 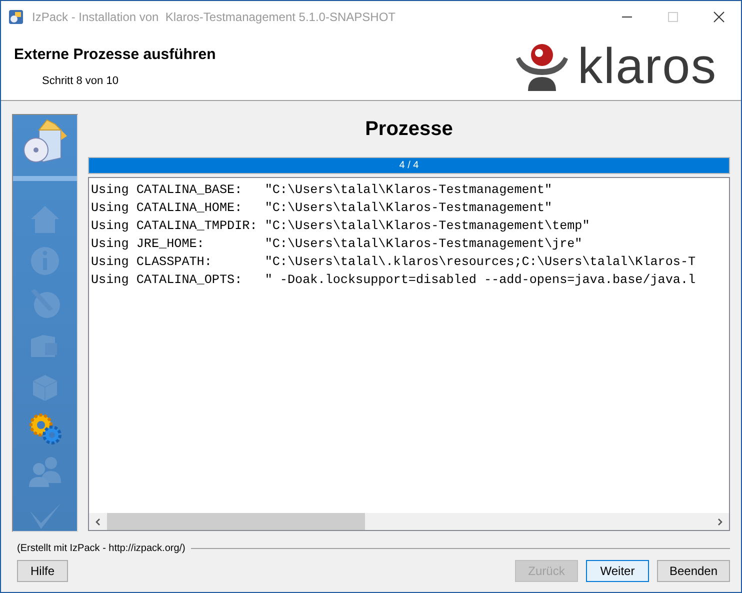 I want to click on credit-text: (Erstellt mit IzPack - http://izpack.org/), so click(x=101, y=548).